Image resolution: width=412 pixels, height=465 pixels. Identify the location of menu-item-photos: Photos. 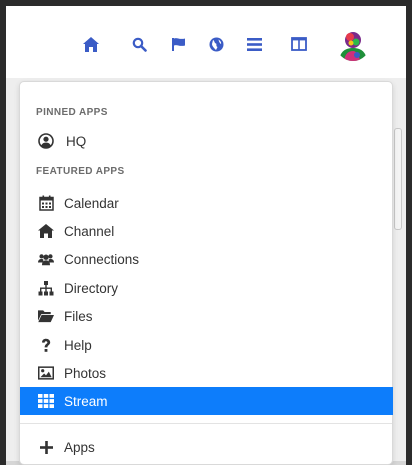
(206, 373).